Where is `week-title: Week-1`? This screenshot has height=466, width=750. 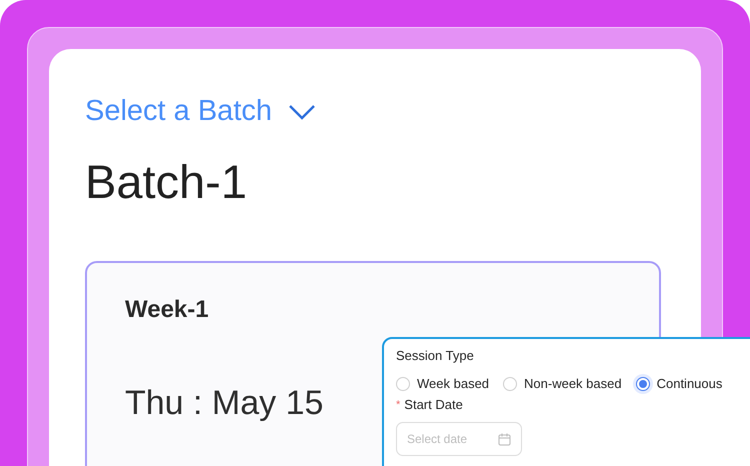
week-title: Week-1 is located at coordinates (167, 310).